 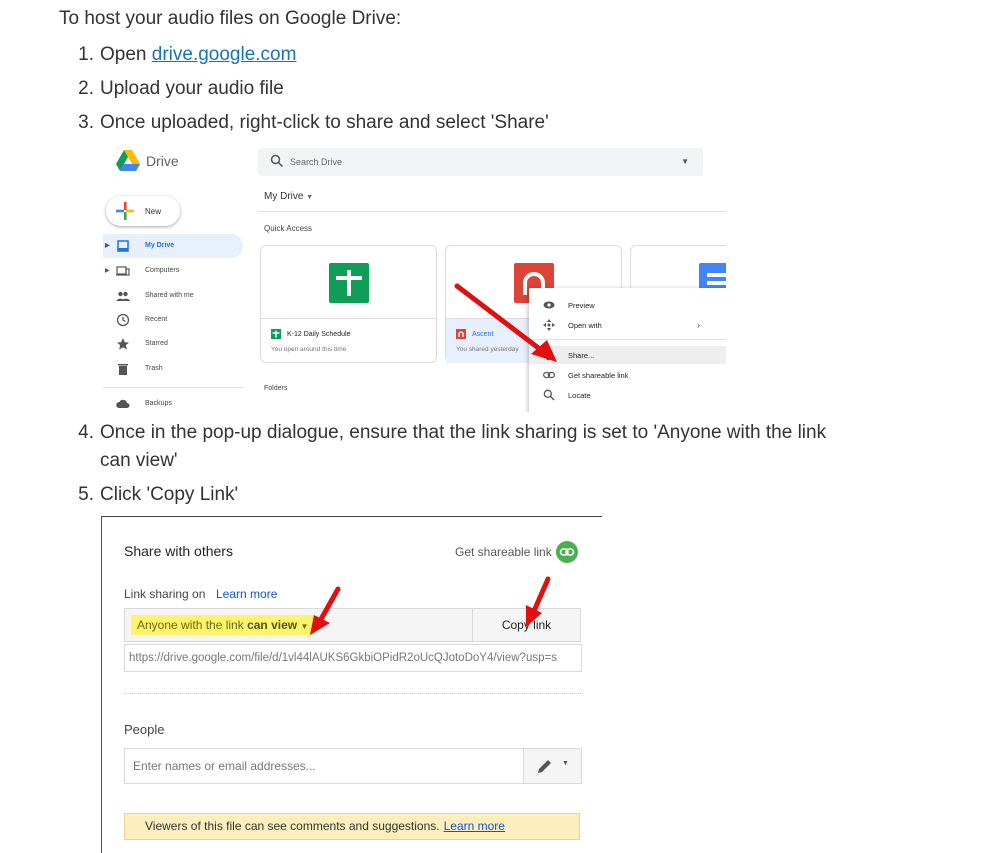 I want to click on step-text: Upload your audio file, so click(x=192, y=88).